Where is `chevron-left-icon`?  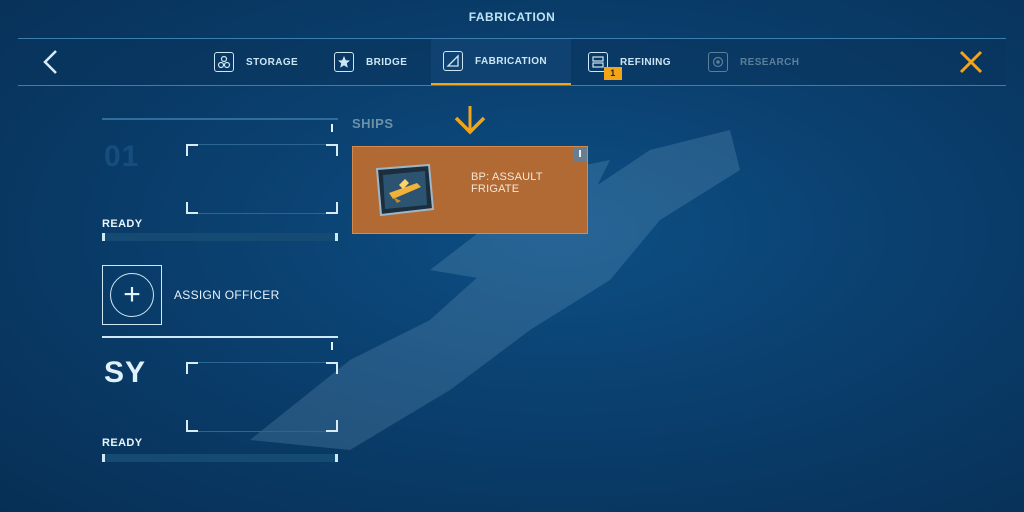
chevron-left-icon is located at coordinates (50, 62).